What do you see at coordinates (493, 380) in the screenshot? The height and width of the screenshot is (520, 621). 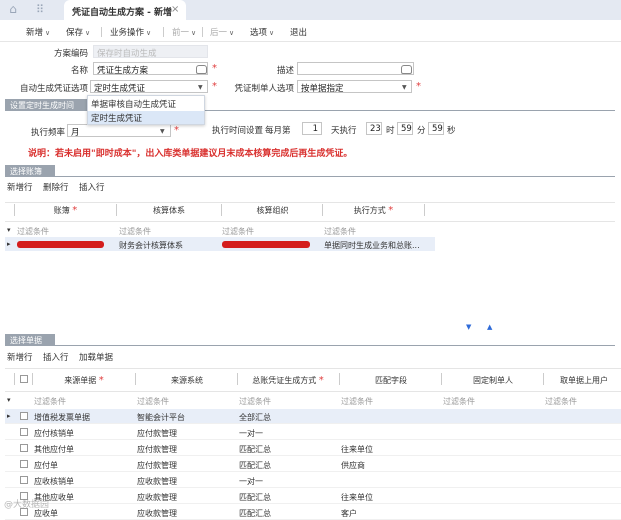 I see `col-fixed-maker: 固定制单人` at bounding box center [493, 380].